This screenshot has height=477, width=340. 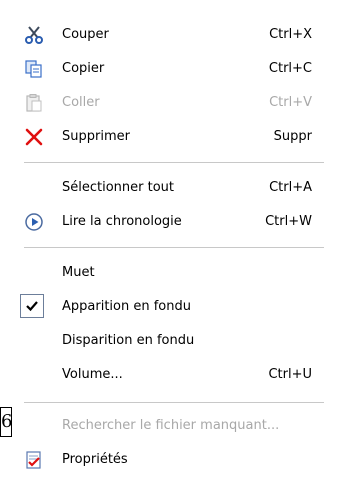 What do you see at coordinates (81, 102) in the screenshot?
I see `menu-item-label: Coller` at bounding box center [81, 102].